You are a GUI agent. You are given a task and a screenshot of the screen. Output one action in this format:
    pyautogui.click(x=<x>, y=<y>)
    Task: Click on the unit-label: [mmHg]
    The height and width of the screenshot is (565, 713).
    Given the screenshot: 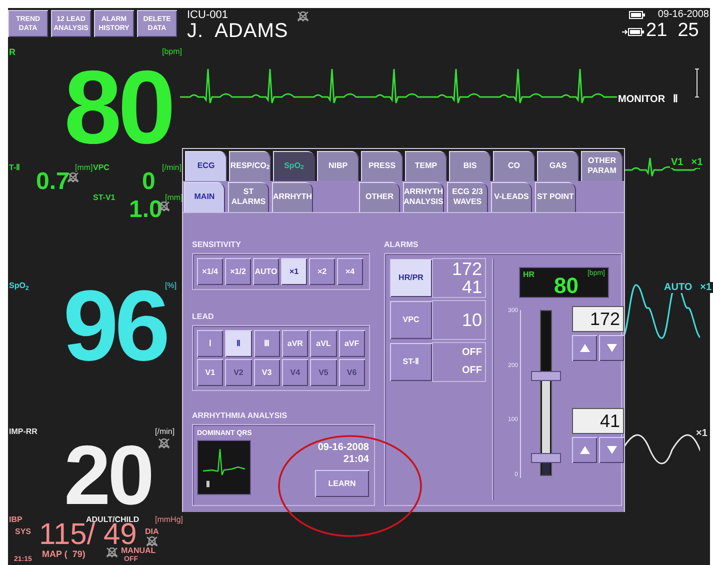 What is the action you would take?
    pyautogui.click(x=169, y=520)
    